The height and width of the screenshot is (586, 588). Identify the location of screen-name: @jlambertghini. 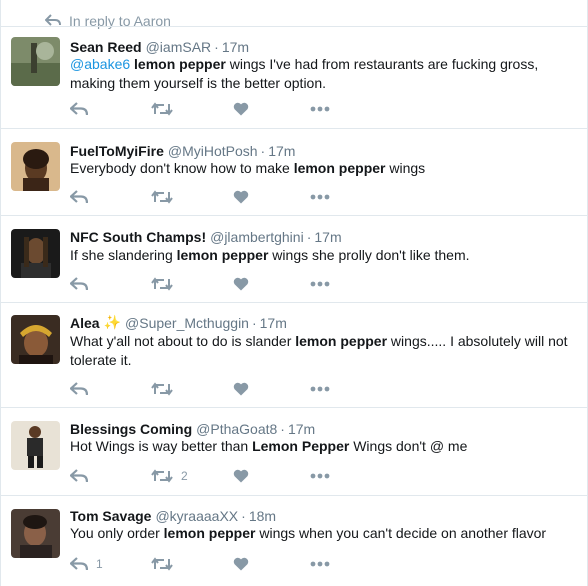
(257, 237).